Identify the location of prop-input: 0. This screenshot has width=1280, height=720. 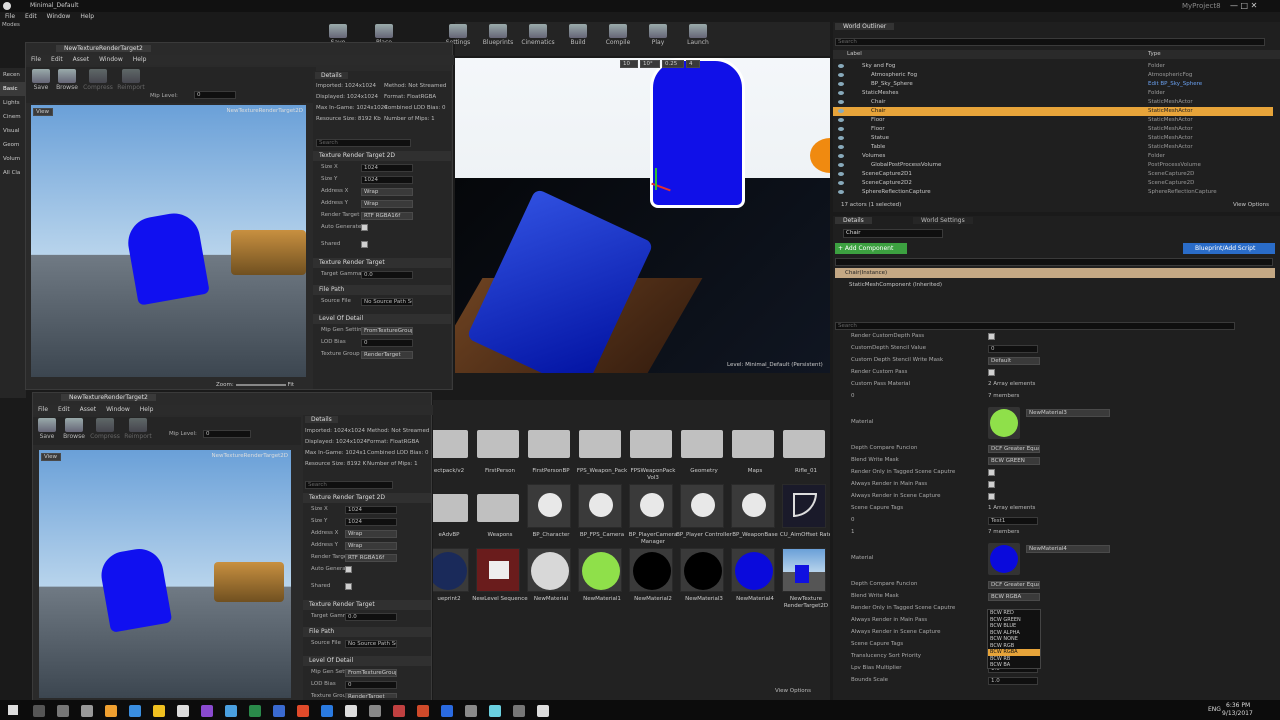
(1013, 349).